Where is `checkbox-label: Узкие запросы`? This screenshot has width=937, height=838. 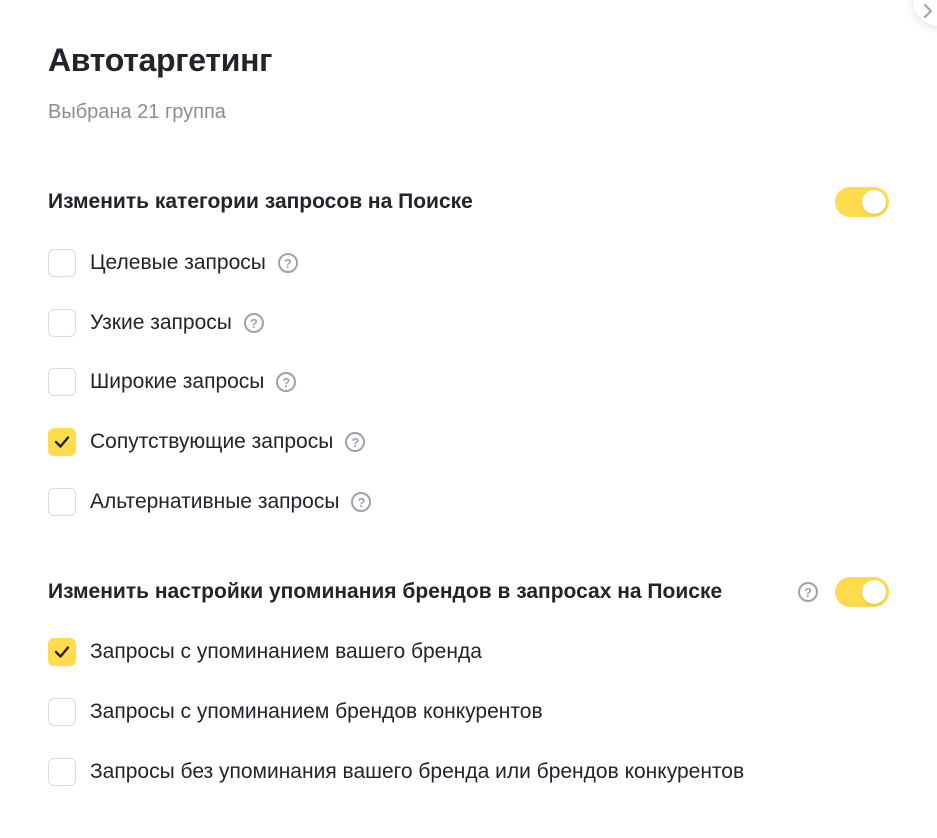 checkbox-label: Узкие запросы is located at coordinates (161, 322).